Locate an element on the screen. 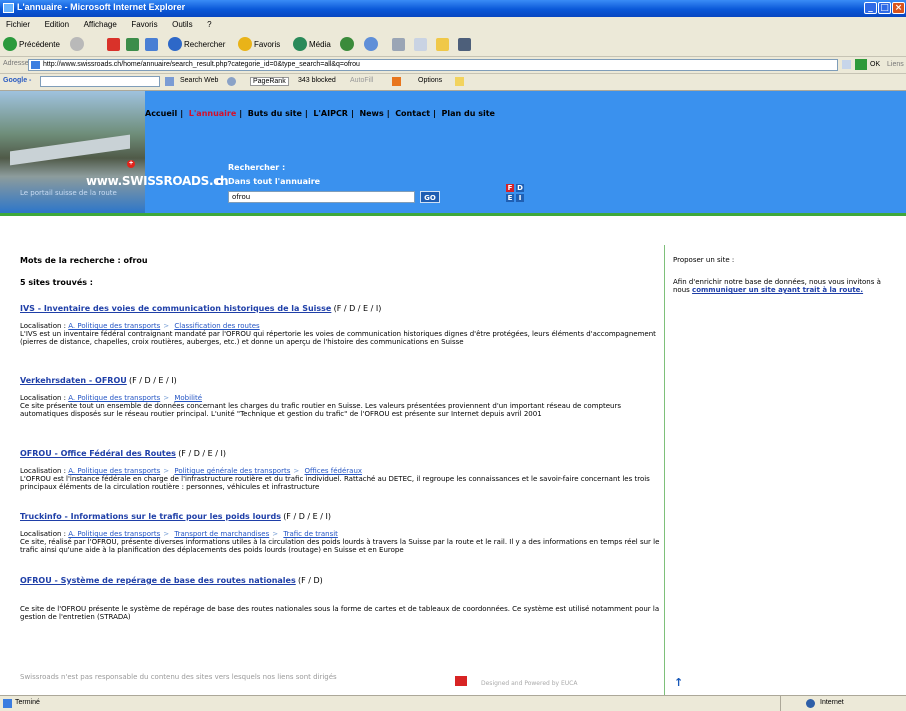 The width and height of the screenshot is (906, 711). highlight-icon is located at coordinates (396, 81).